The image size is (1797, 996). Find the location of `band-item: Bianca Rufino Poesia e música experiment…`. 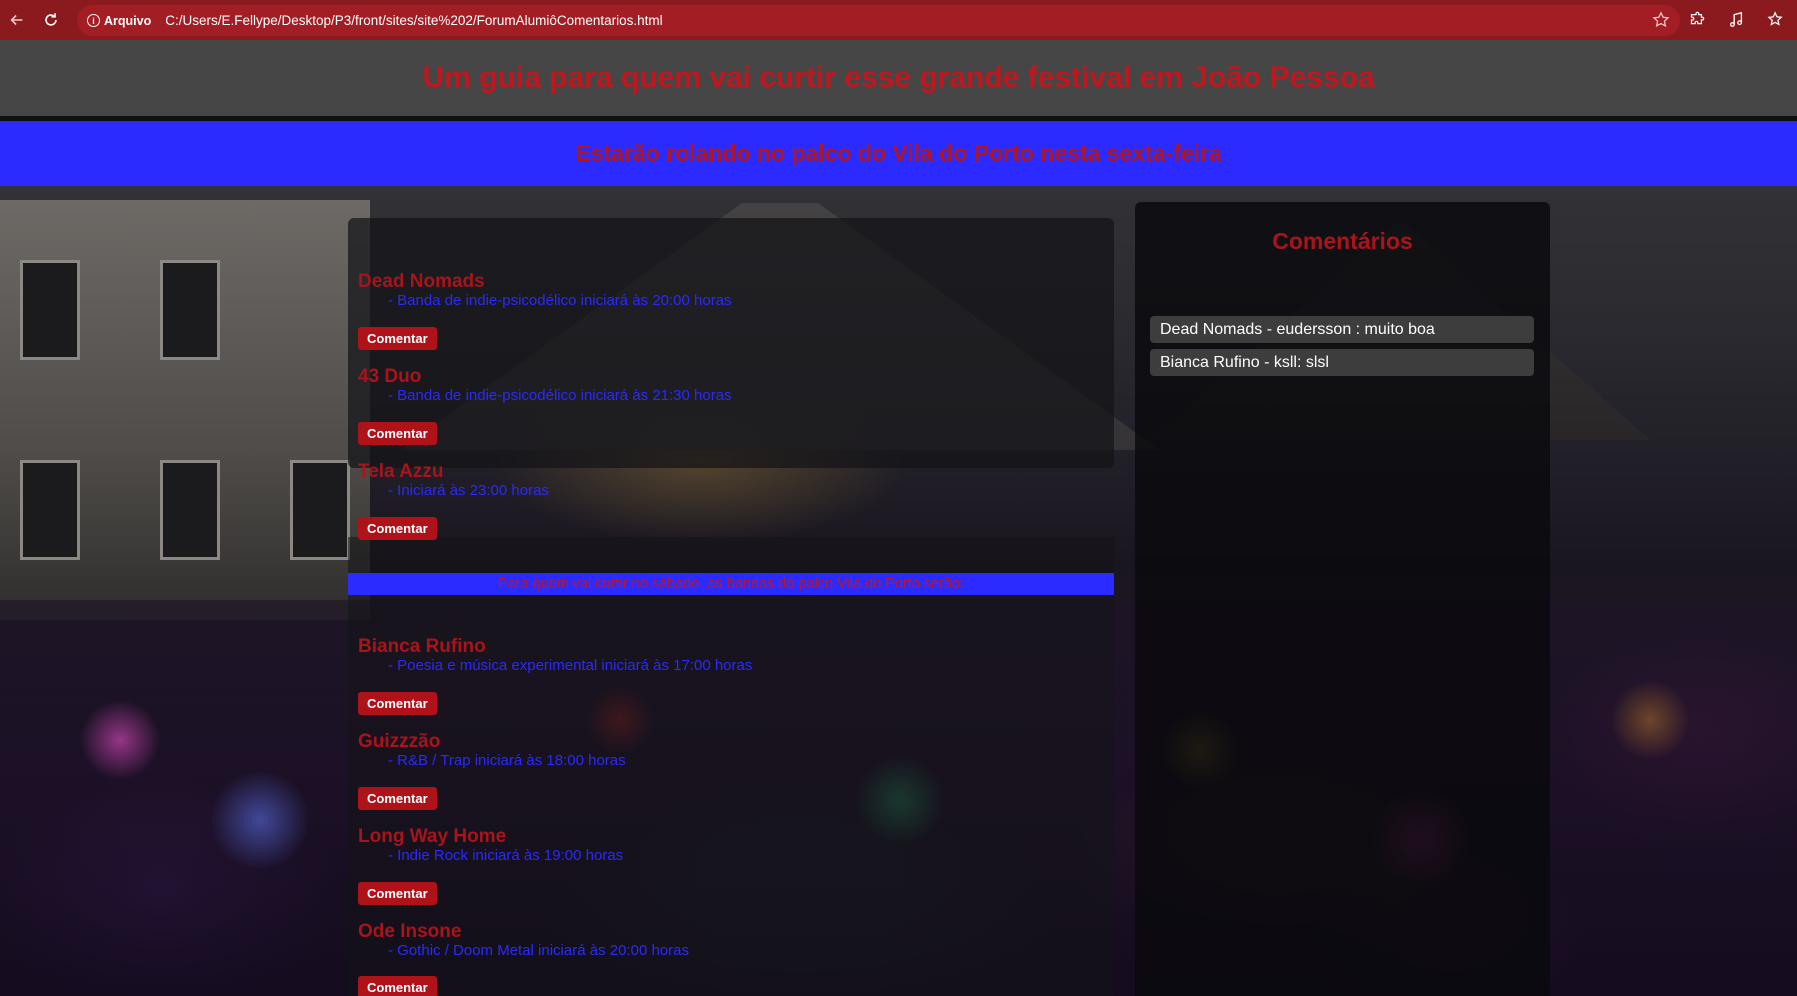

band-item: Bianca Rufino Poesia e música experiment… is located at coordinates (708, 656).